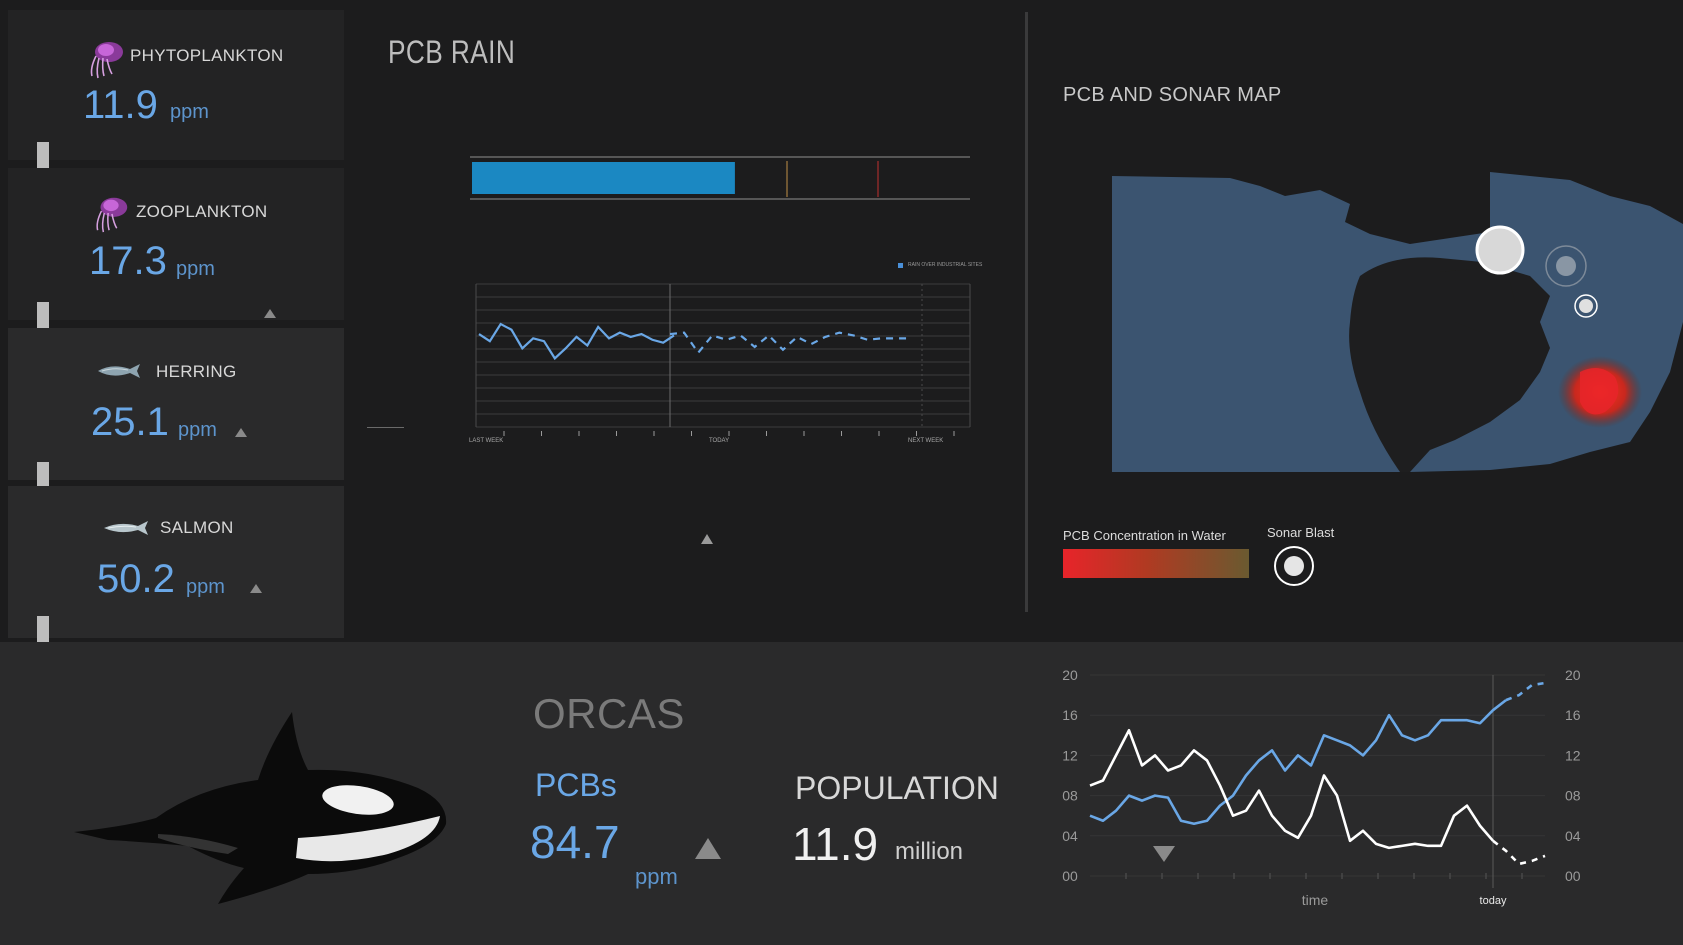 The image size is (1683, 945). What do you see at coordinates (1070, 836) in the screenshot?
I see `y-tick-left: 04` at bounding box center [1070, 836].